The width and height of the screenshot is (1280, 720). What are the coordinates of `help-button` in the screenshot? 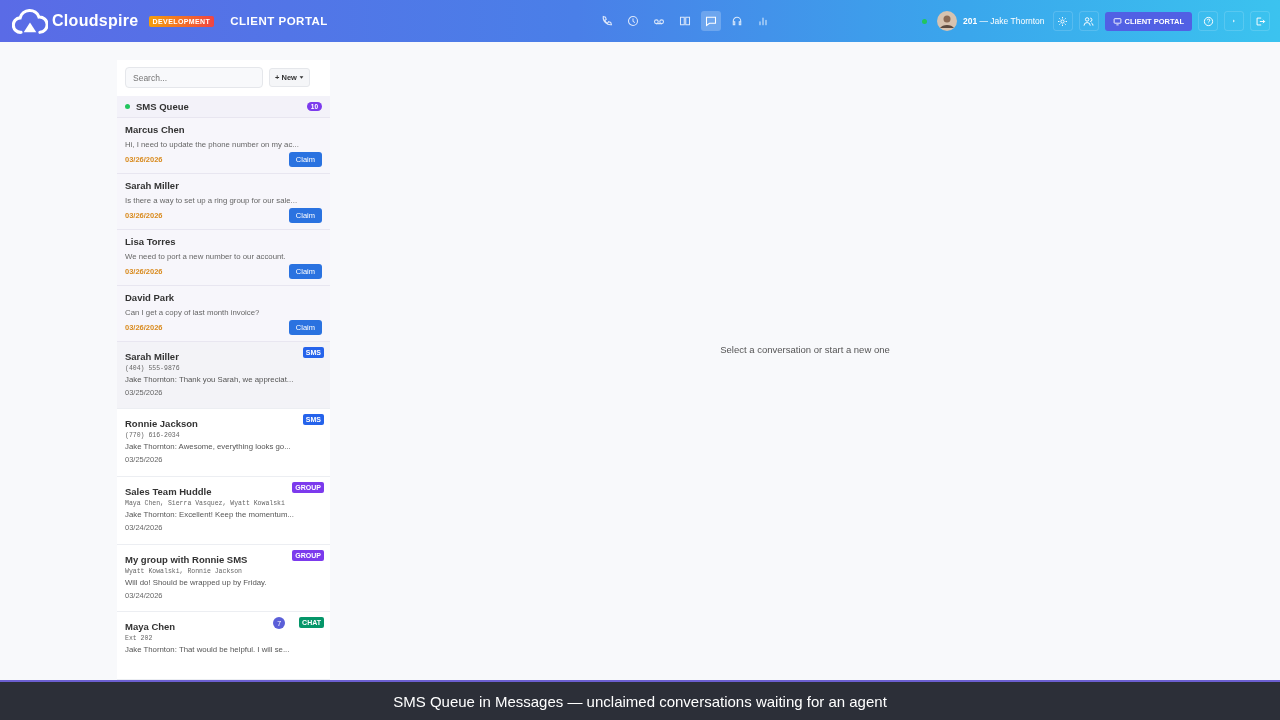 It's located at (1208, 21).